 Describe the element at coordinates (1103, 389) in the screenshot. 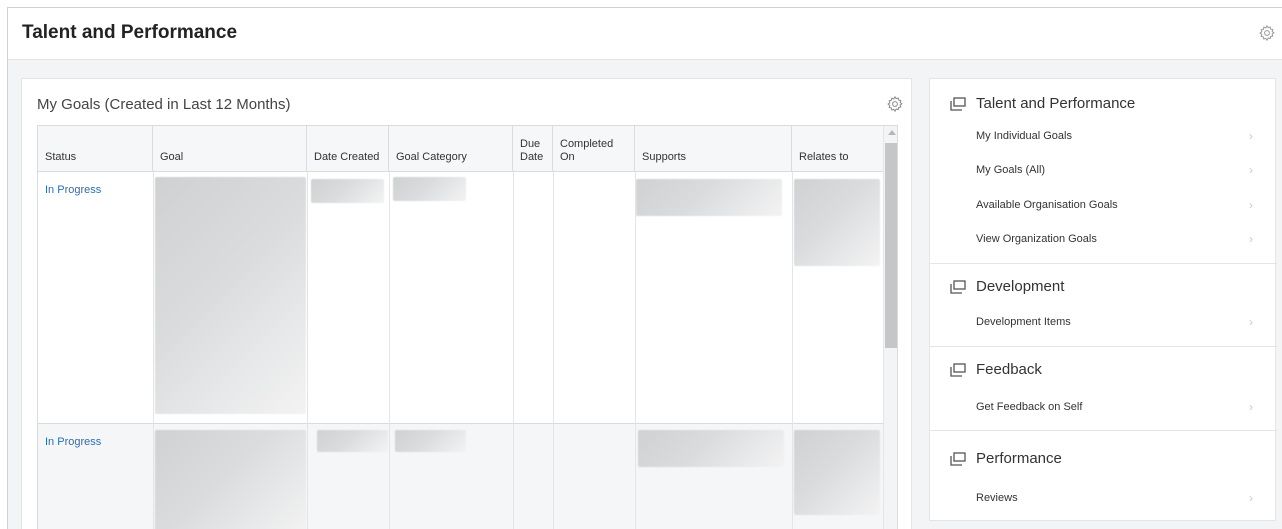

I see `nav-section-feedback: Feedback Get Feedback on Self ›` at that location.